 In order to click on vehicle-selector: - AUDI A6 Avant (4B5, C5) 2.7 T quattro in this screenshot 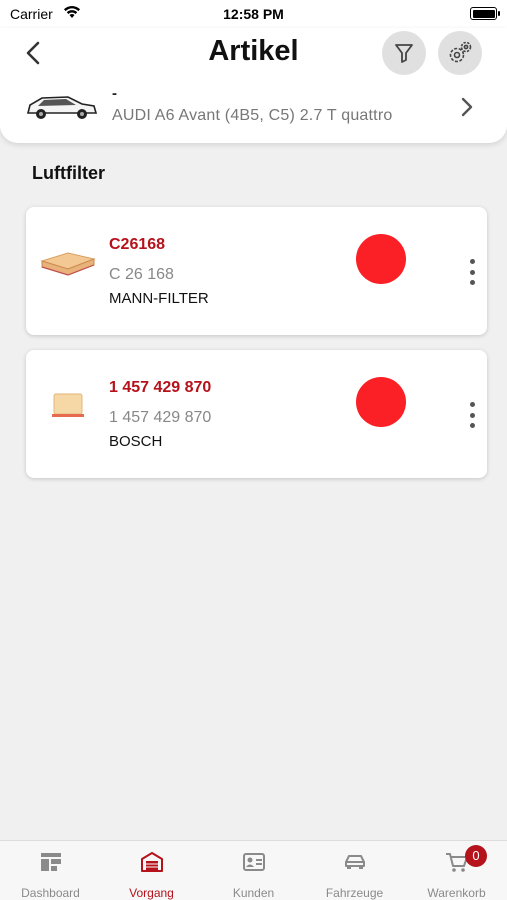, I will do `click(253, 111)`.